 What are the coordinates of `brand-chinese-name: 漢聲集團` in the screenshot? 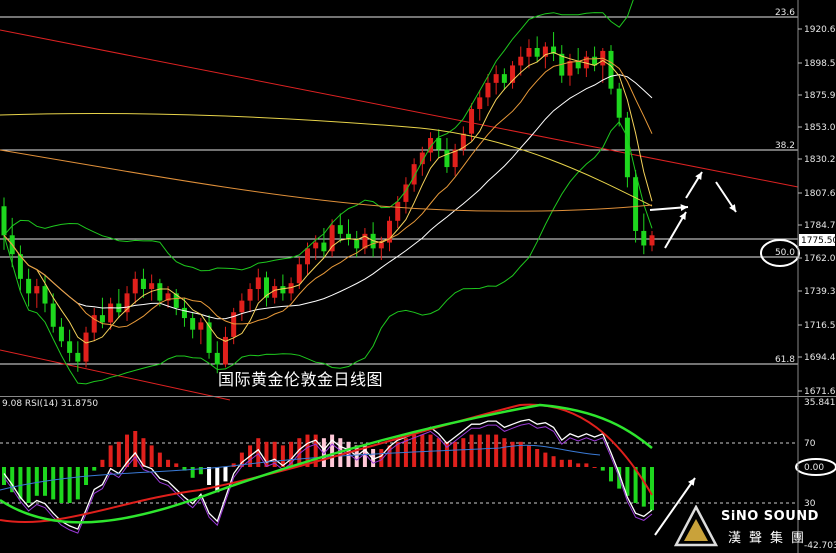 It's located at (770, 538).